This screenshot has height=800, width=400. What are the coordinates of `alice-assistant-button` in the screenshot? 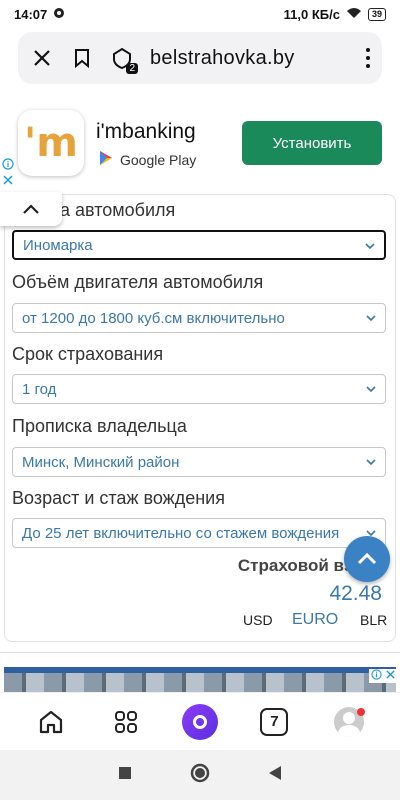 It's located at (200, 722).